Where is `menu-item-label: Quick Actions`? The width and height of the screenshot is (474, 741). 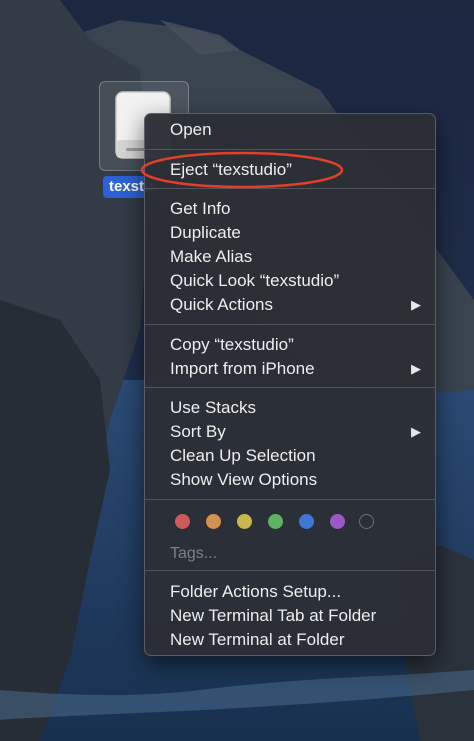 menu-item-label: Quick Actions is located at coordinates (221, 304).